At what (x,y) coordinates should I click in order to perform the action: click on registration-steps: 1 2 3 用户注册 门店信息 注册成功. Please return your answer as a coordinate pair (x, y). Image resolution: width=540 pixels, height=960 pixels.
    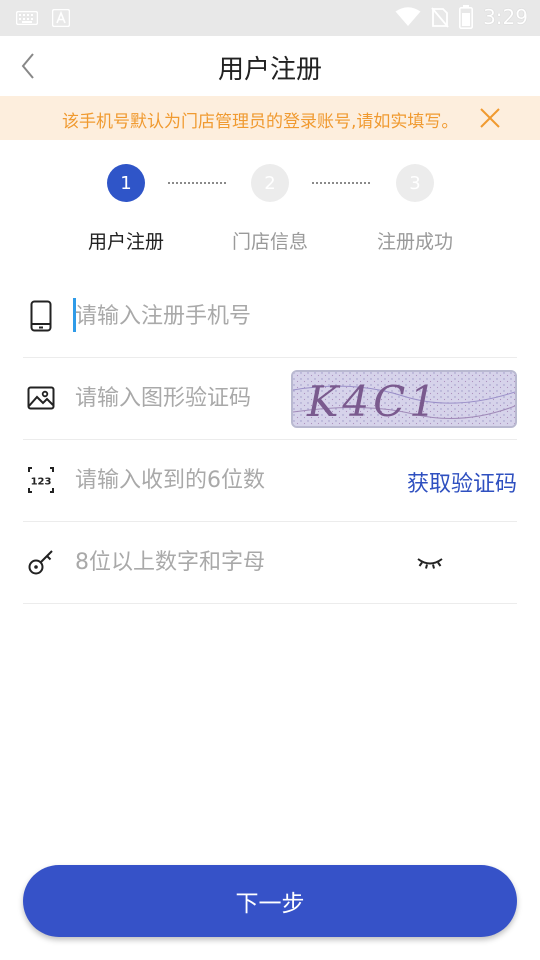
    Looking at the image, I should click on (270, 210).